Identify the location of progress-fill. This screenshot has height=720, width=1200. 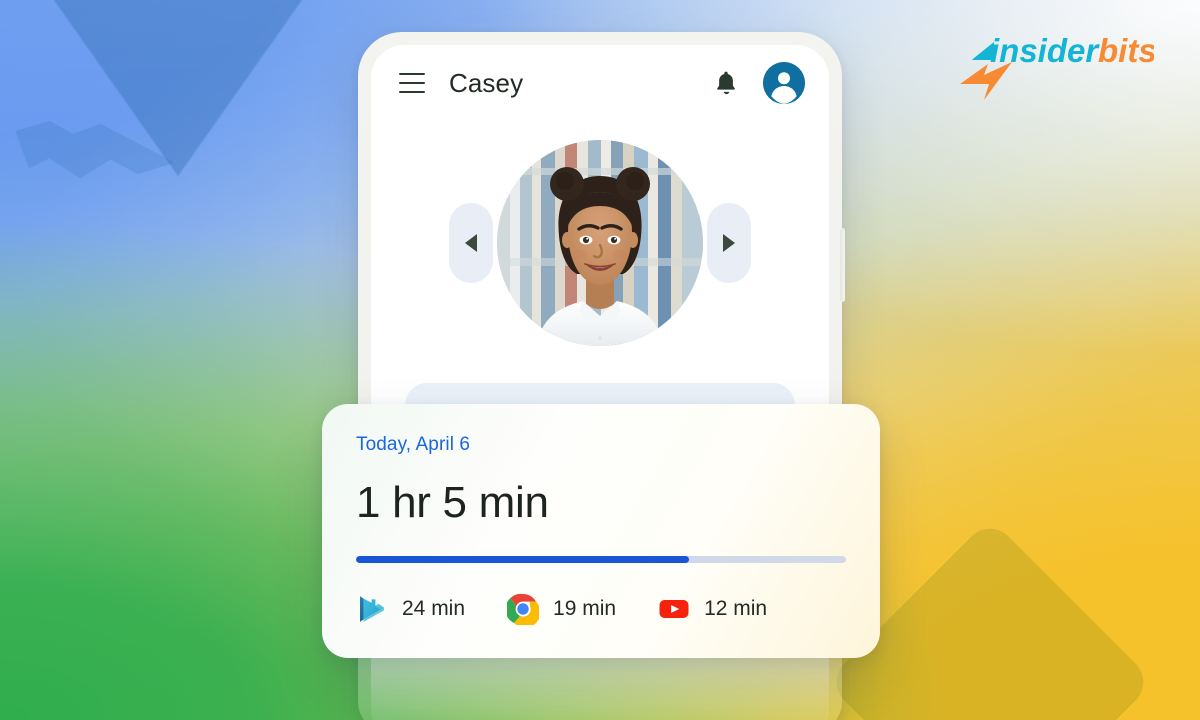
(523, 559).